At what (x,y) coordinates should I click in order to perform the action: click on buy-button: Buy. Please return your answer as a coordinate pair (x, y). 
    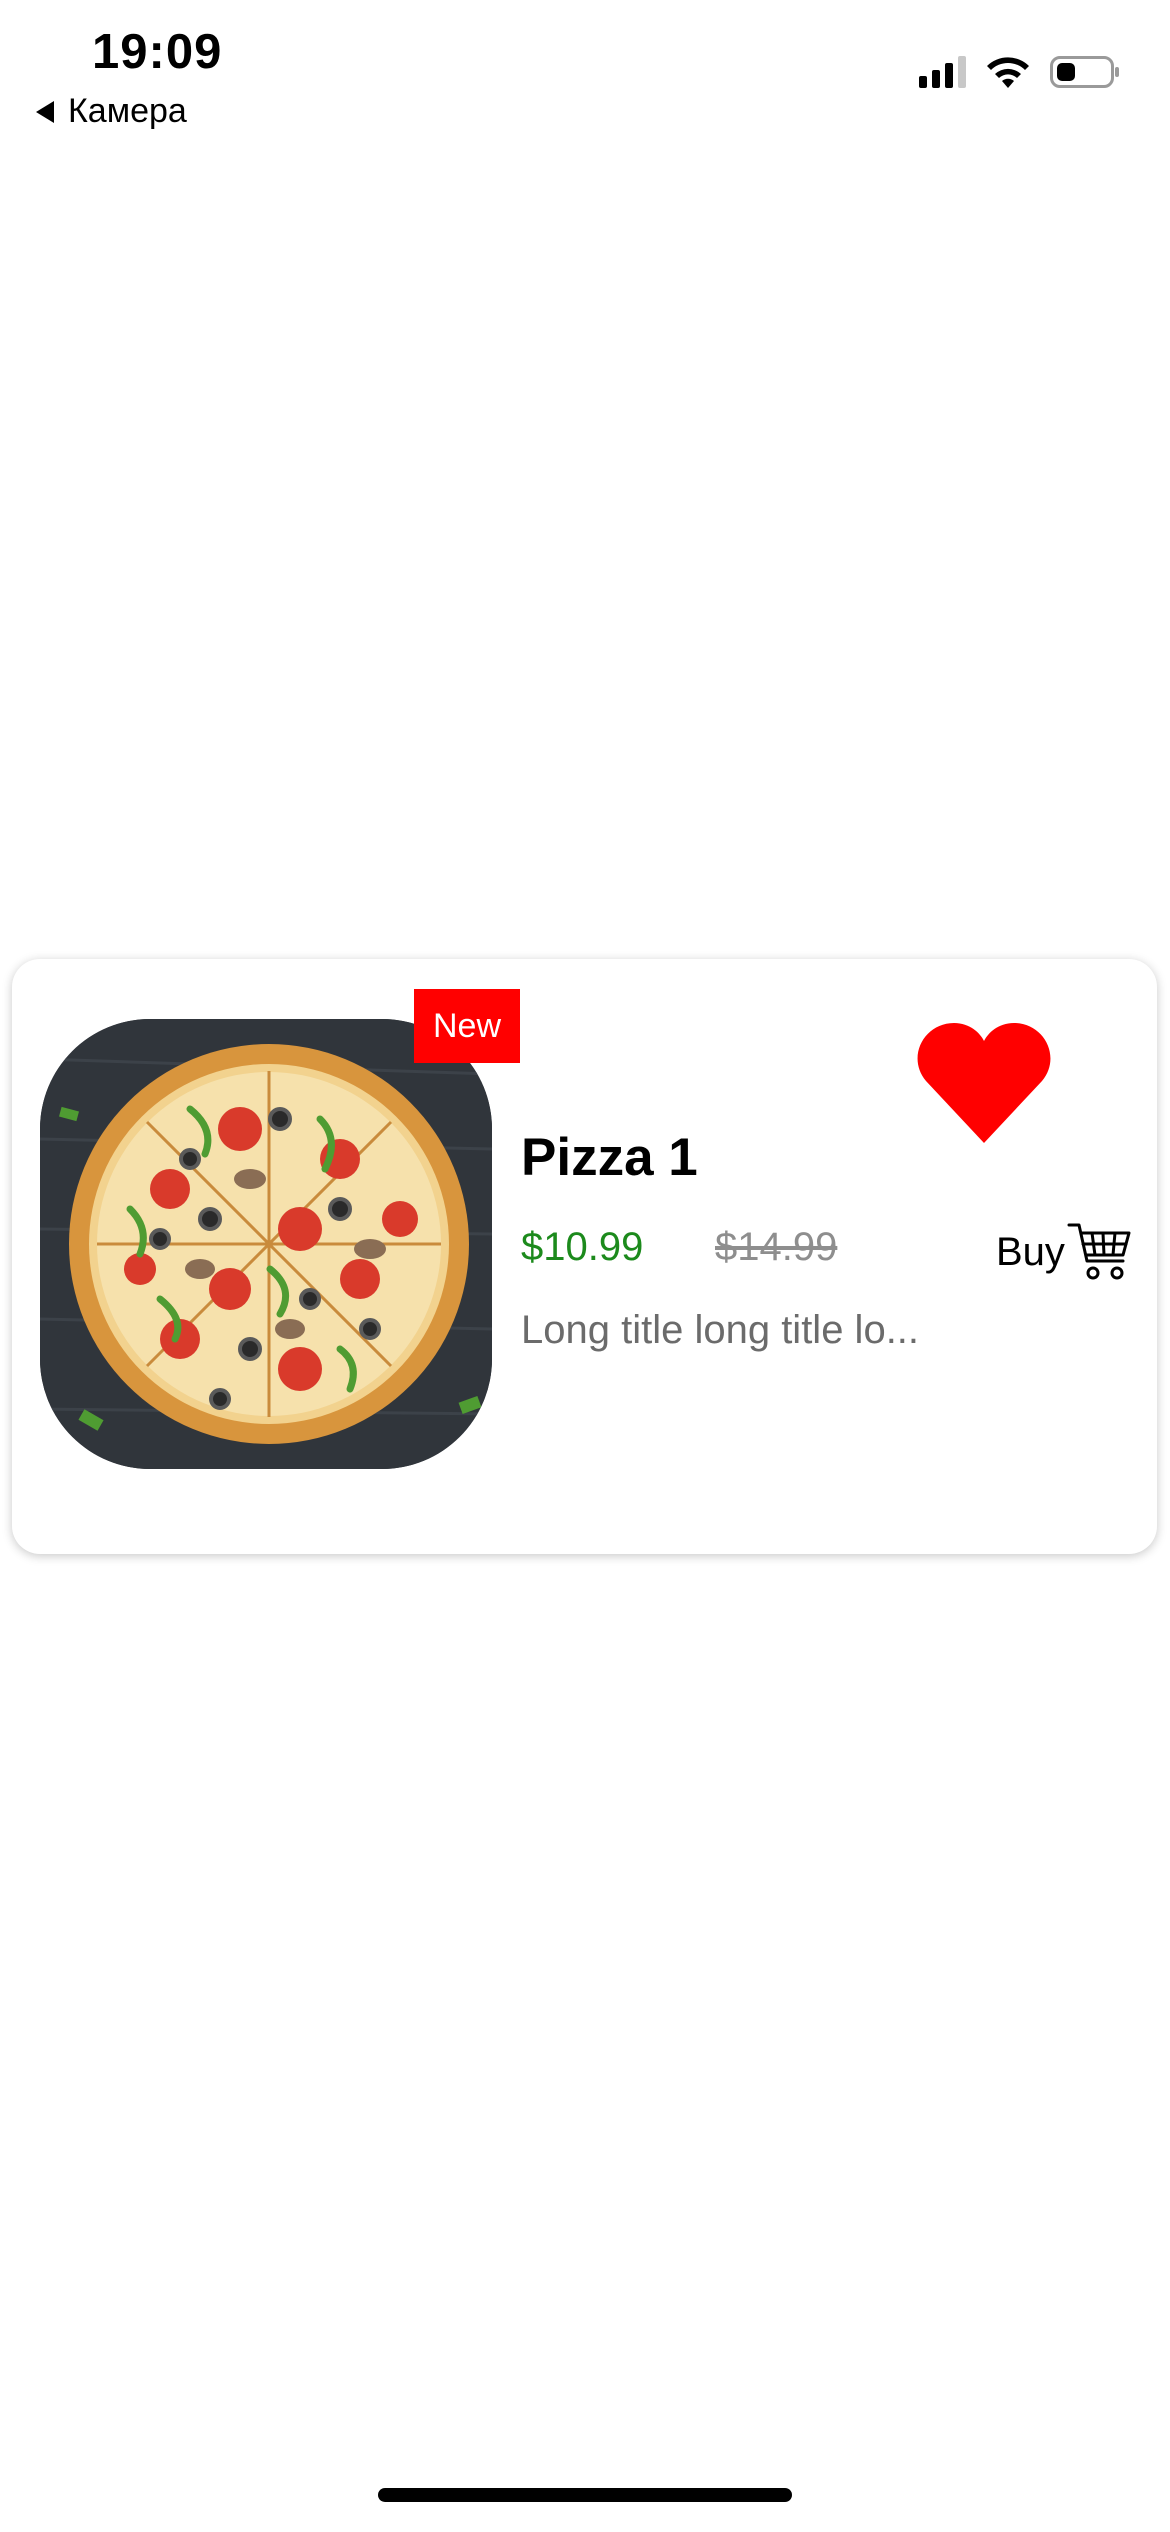
    Looking at the image, I should click on (1064, 1252).